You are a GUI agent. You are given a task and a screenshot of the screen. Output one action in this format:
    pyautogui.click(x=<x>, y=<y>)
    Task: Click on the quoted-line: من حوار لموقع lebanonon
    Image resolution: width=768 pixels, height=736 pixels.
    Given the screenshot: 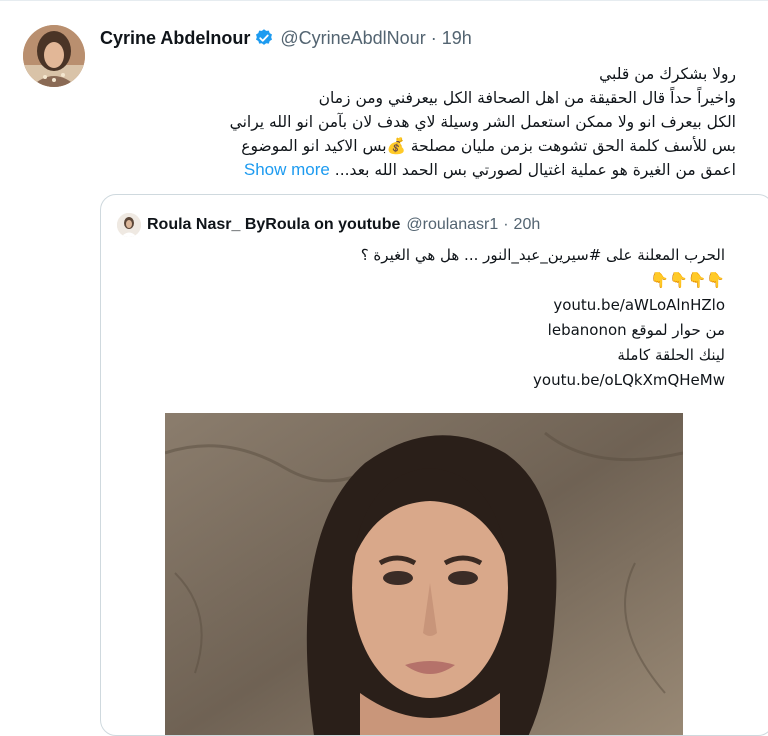 What is the action you would take?
    pyautogui.click(x=636, y=330)
    